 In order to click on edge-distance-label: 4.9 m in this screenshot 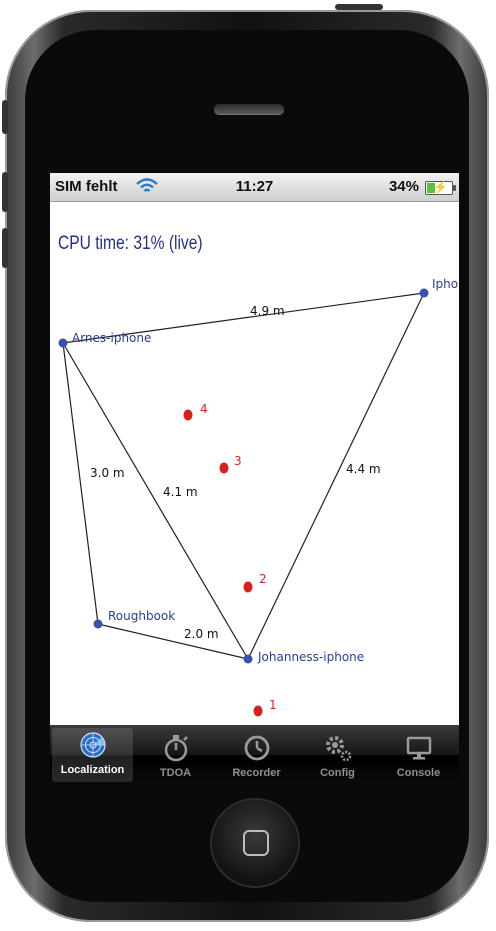, I will do `click(267, 311)`.